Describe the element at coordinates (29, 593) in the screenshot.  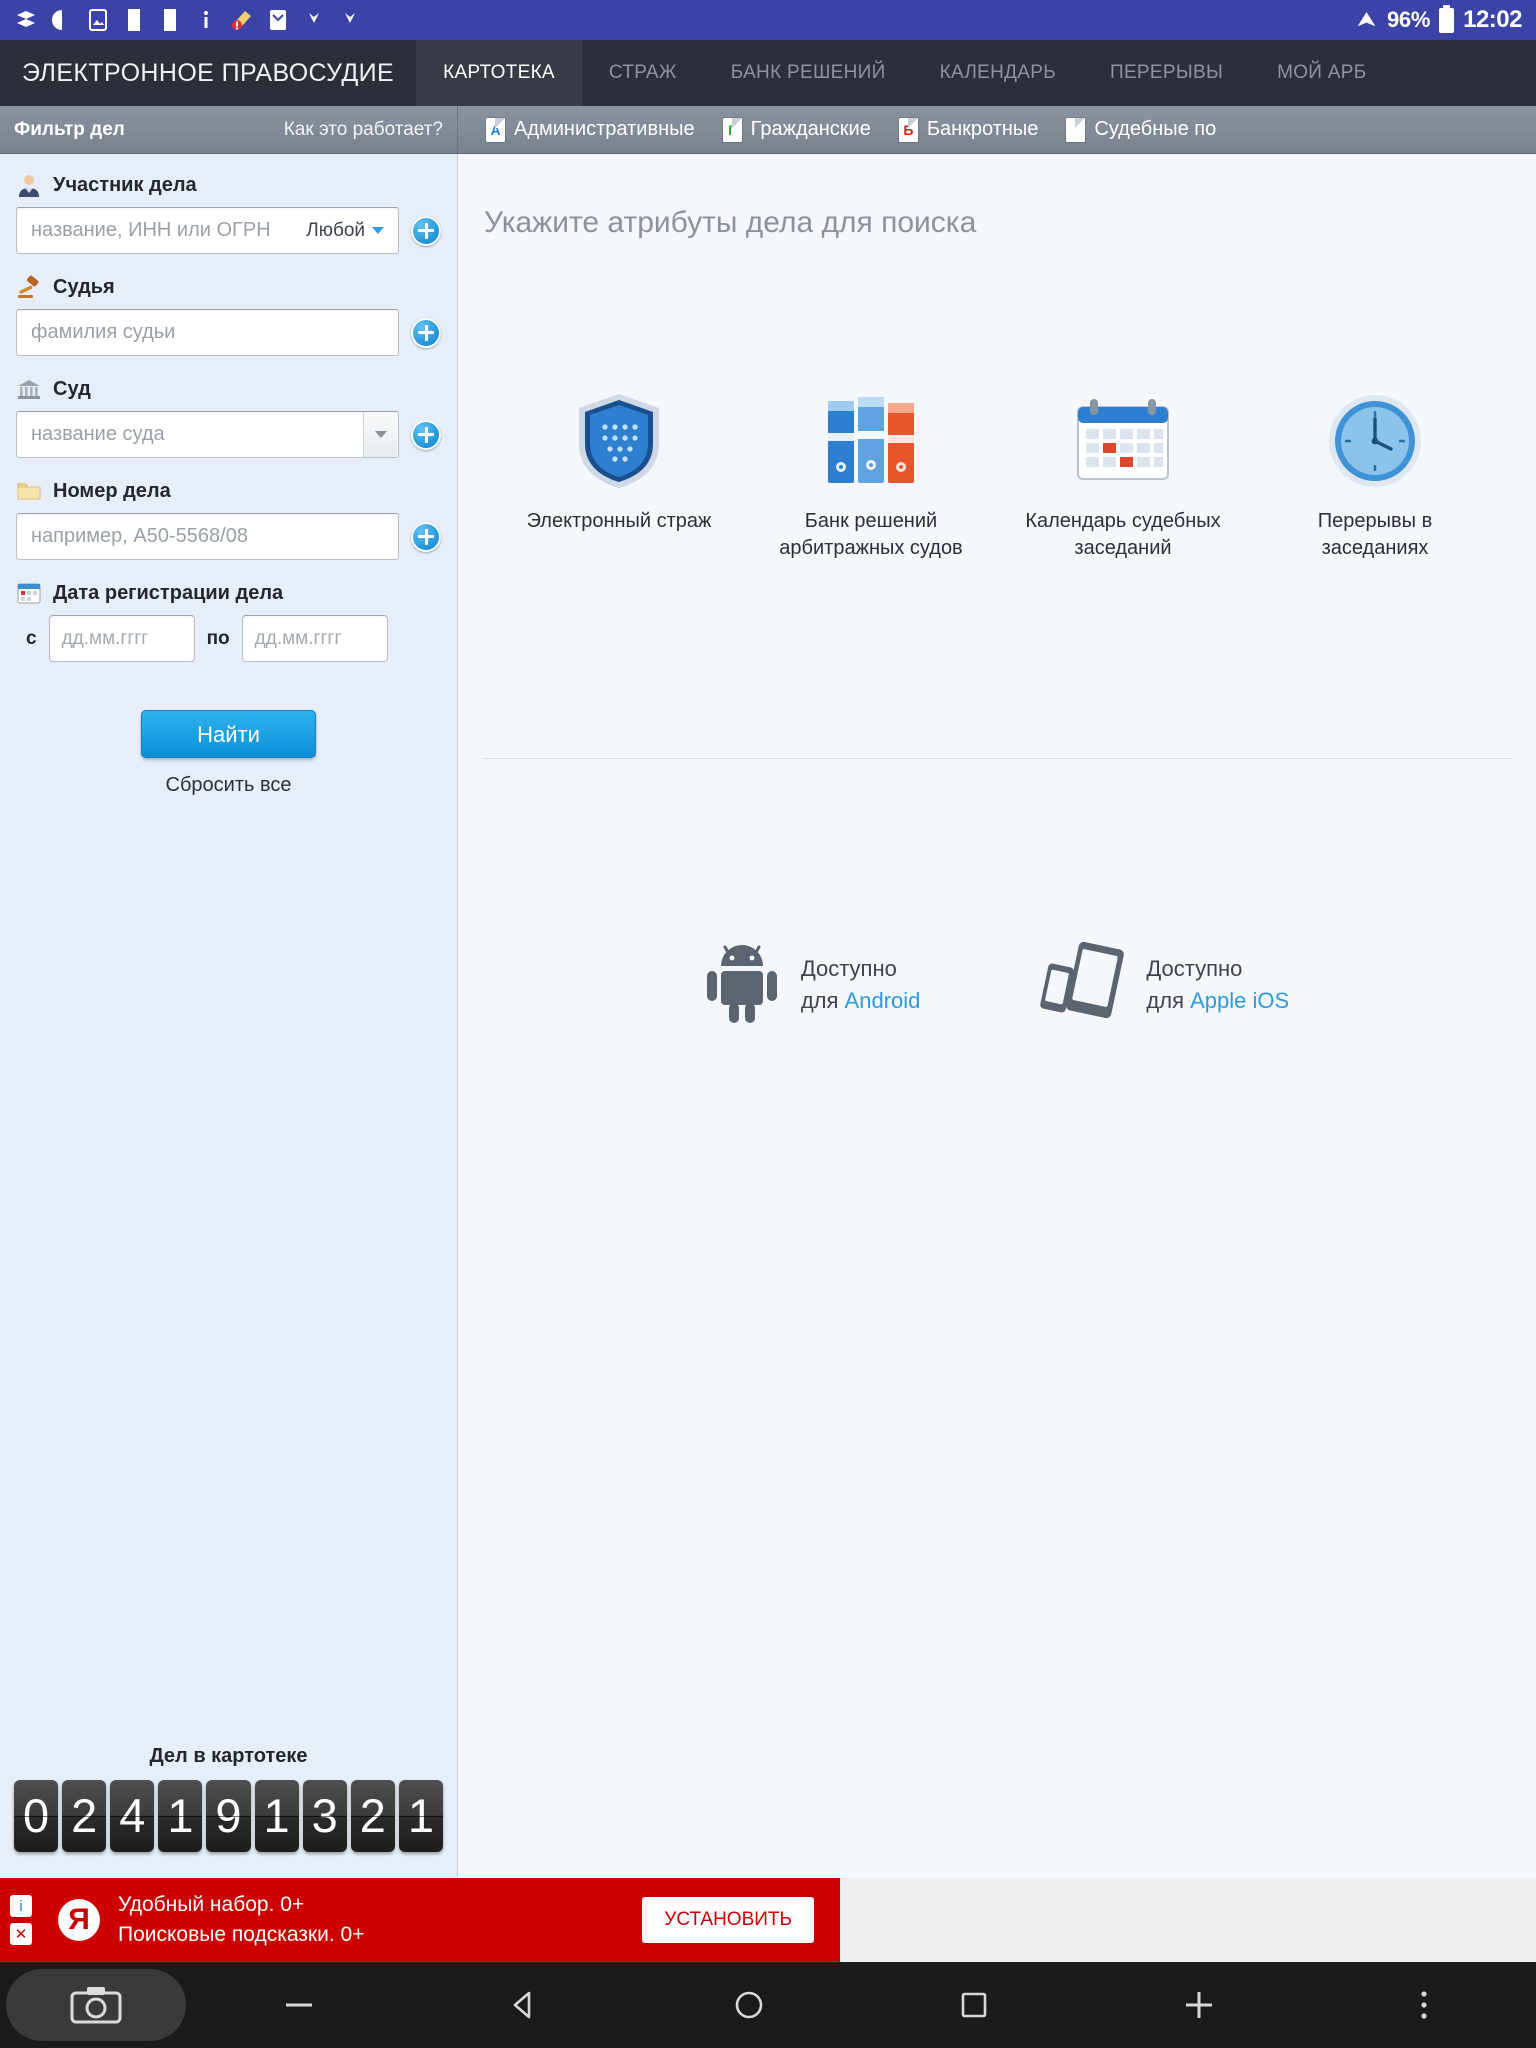
I see `calendar-icon` at that location.